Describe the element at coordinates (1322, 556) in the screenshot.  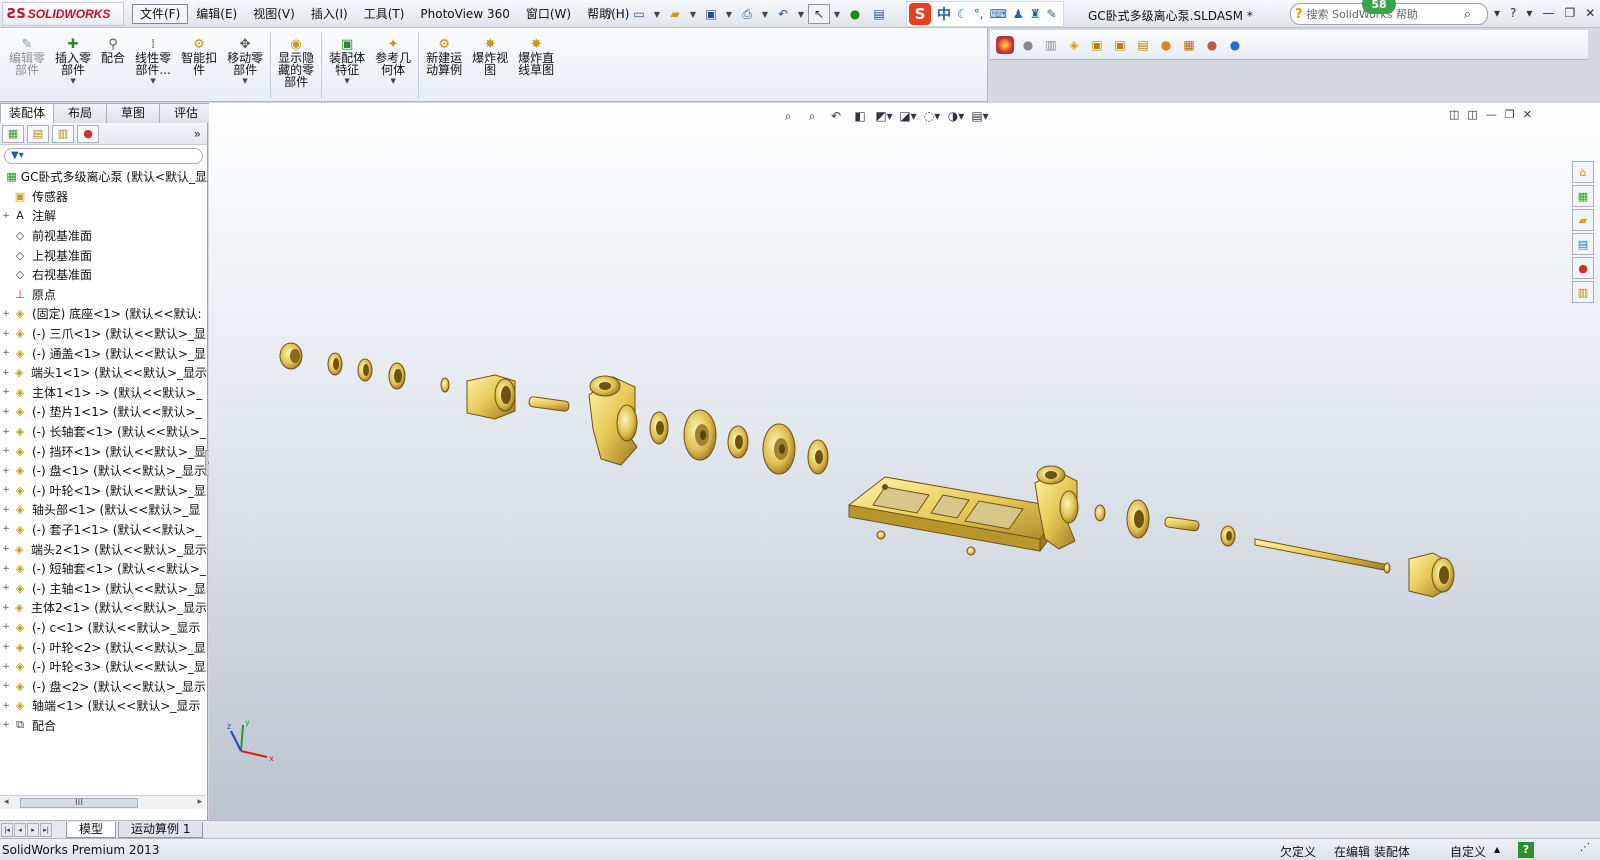
I see `main-shaft-part` at that location.